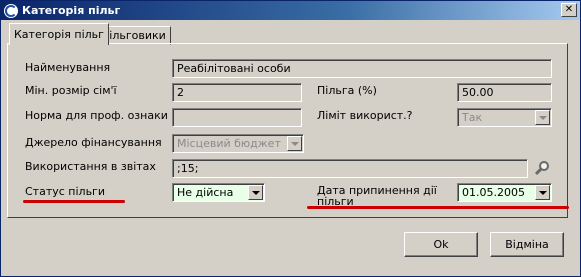 This screenshot has width=581, height=277. I want to click on min-family-label: Мін. розмір сім'ї, so click(71, 90).